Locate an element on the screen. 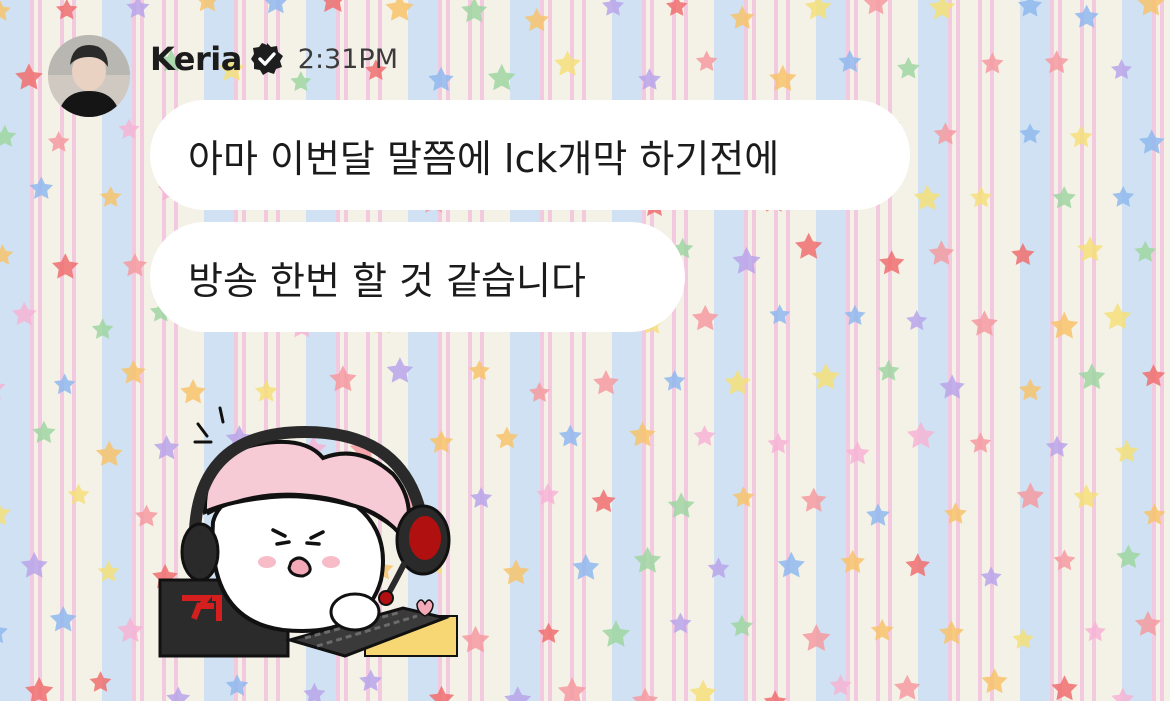 This screenshot has height=701, width=1170. sticker-image is located at coordinates (307, 531).